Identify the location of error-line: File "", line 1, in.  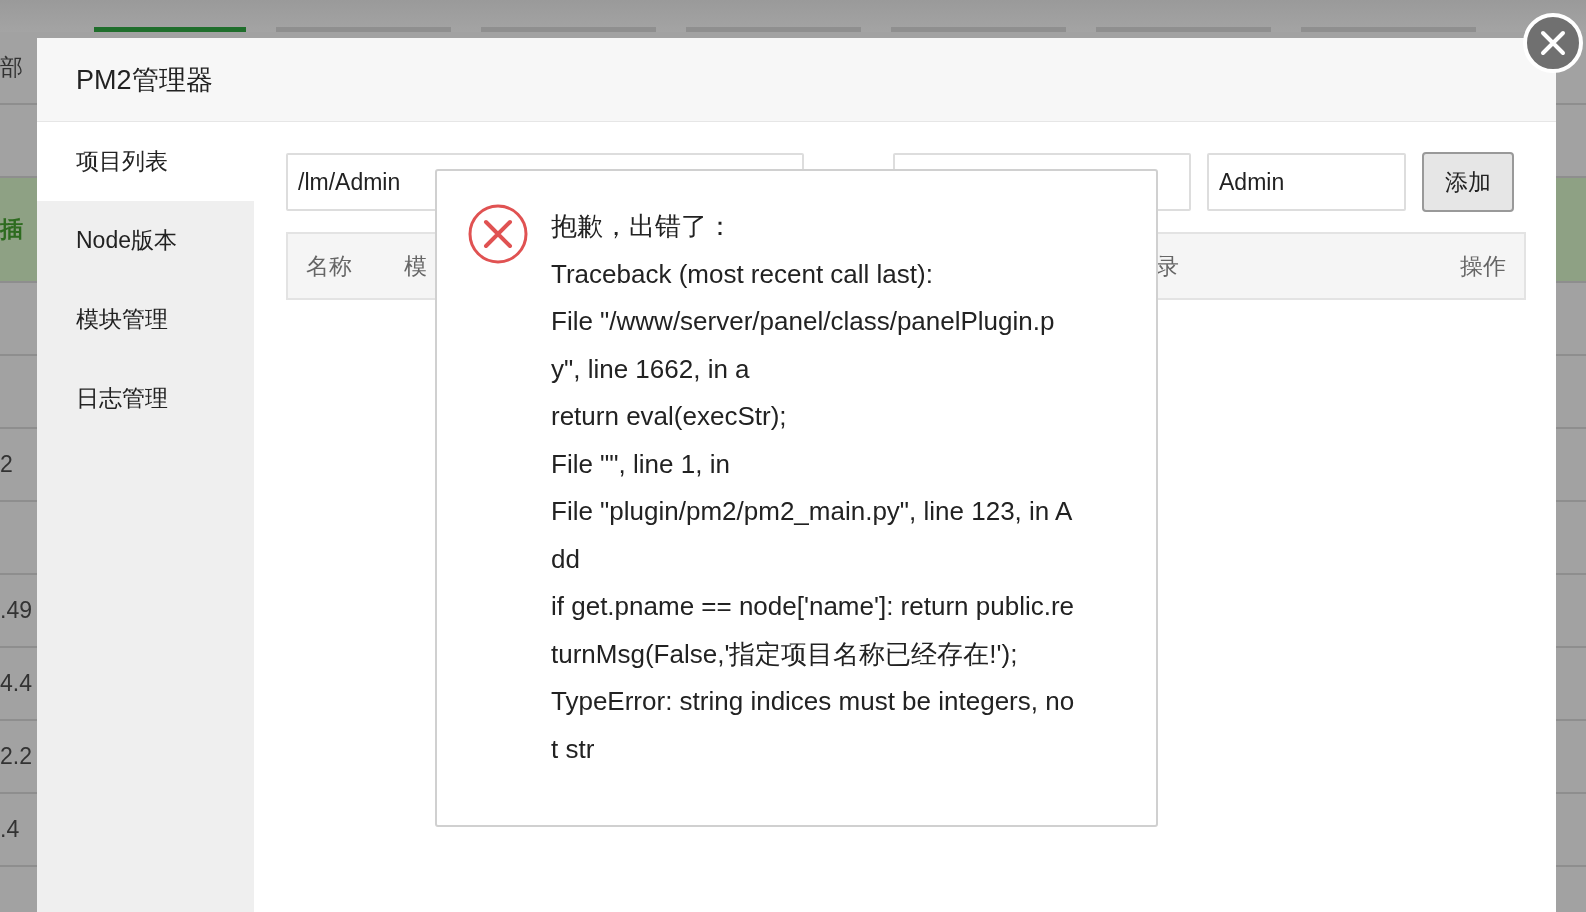
(641, 464).